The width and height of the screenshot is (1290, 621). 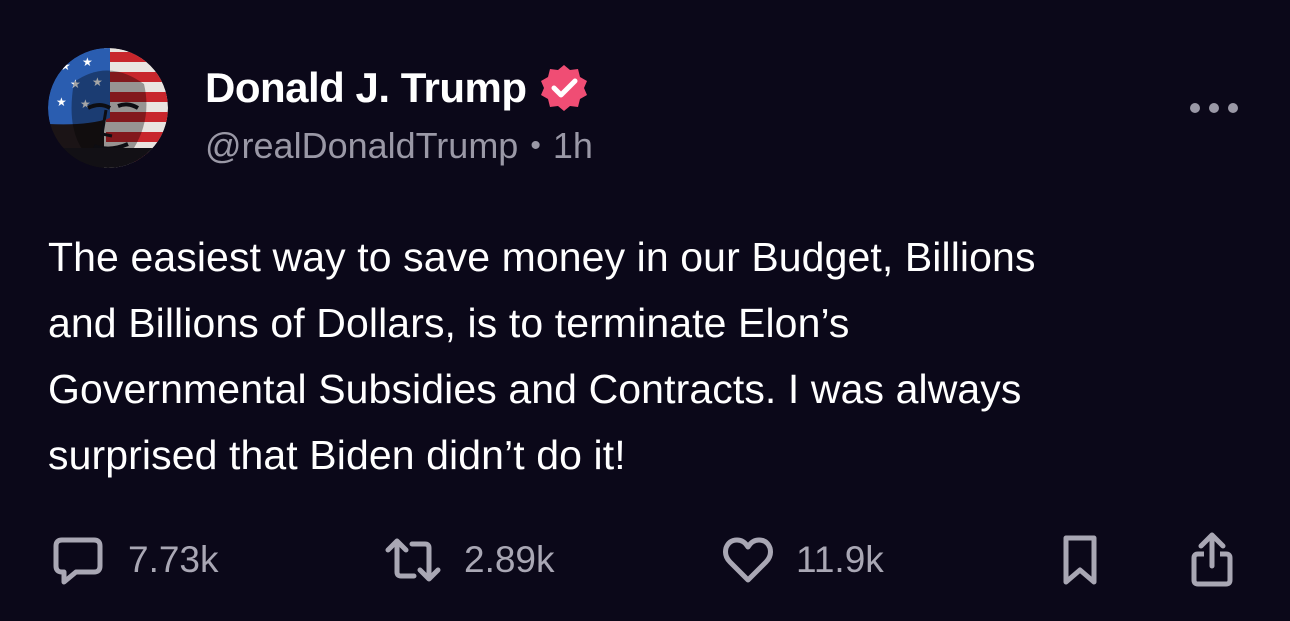 What do you see at coordinates (645, 560) in the screenshot?
I see `action-bar: 7.73k 2.89k 11.9k` at bounding box center [645, 560].